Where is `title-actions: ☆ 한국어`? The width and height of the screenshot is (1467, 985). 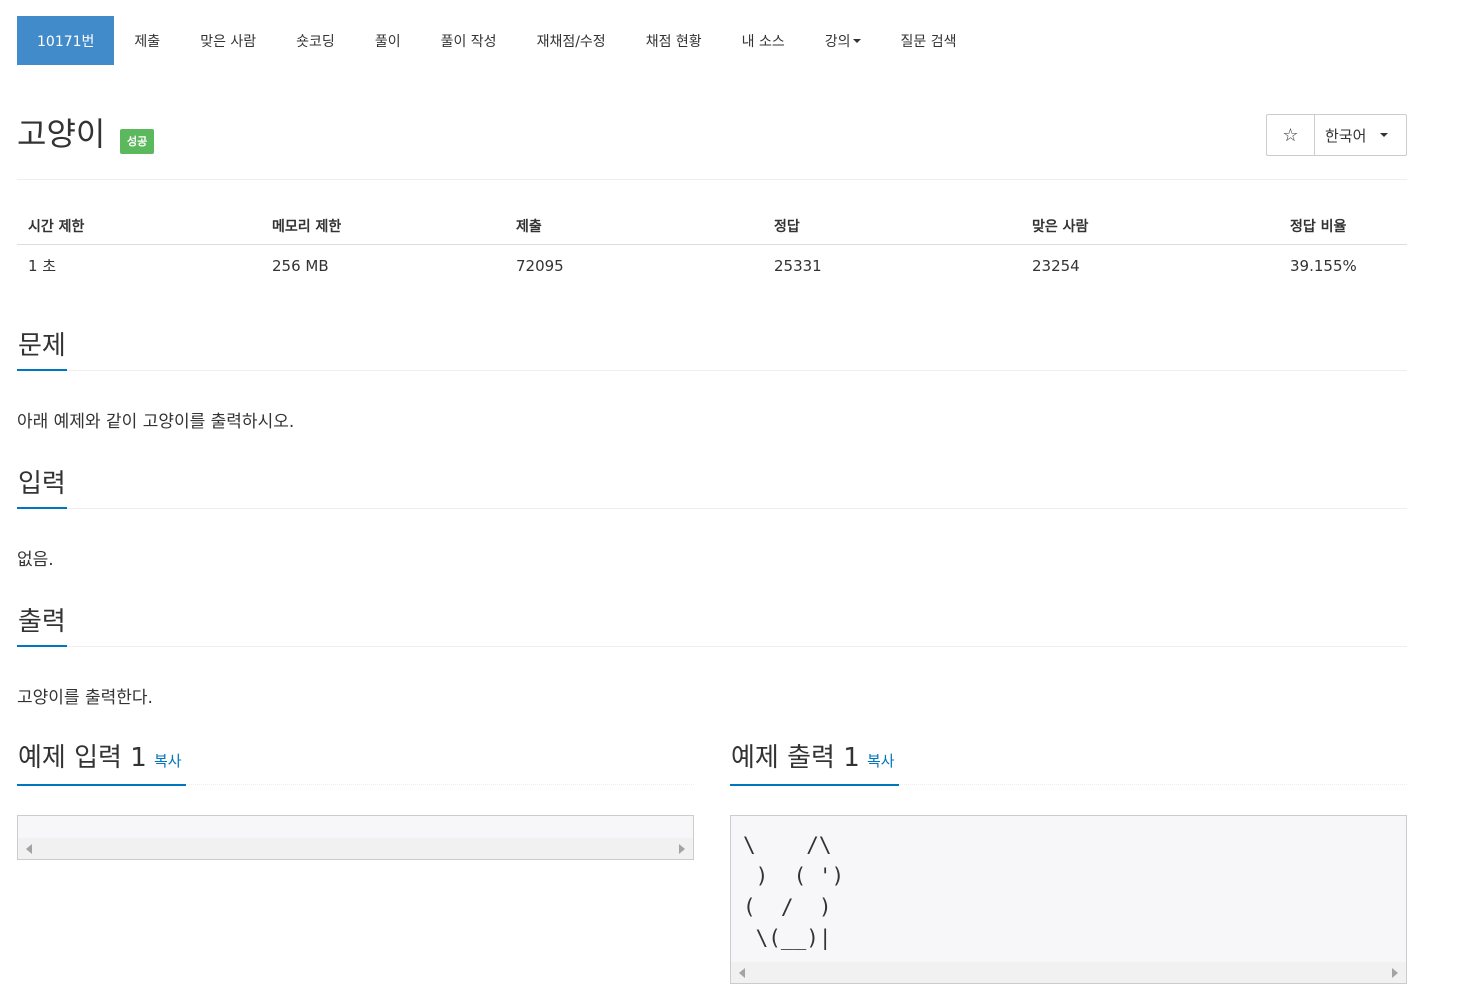 title-actions: ☆ 한국어 is located at coordinates (1336, 135).